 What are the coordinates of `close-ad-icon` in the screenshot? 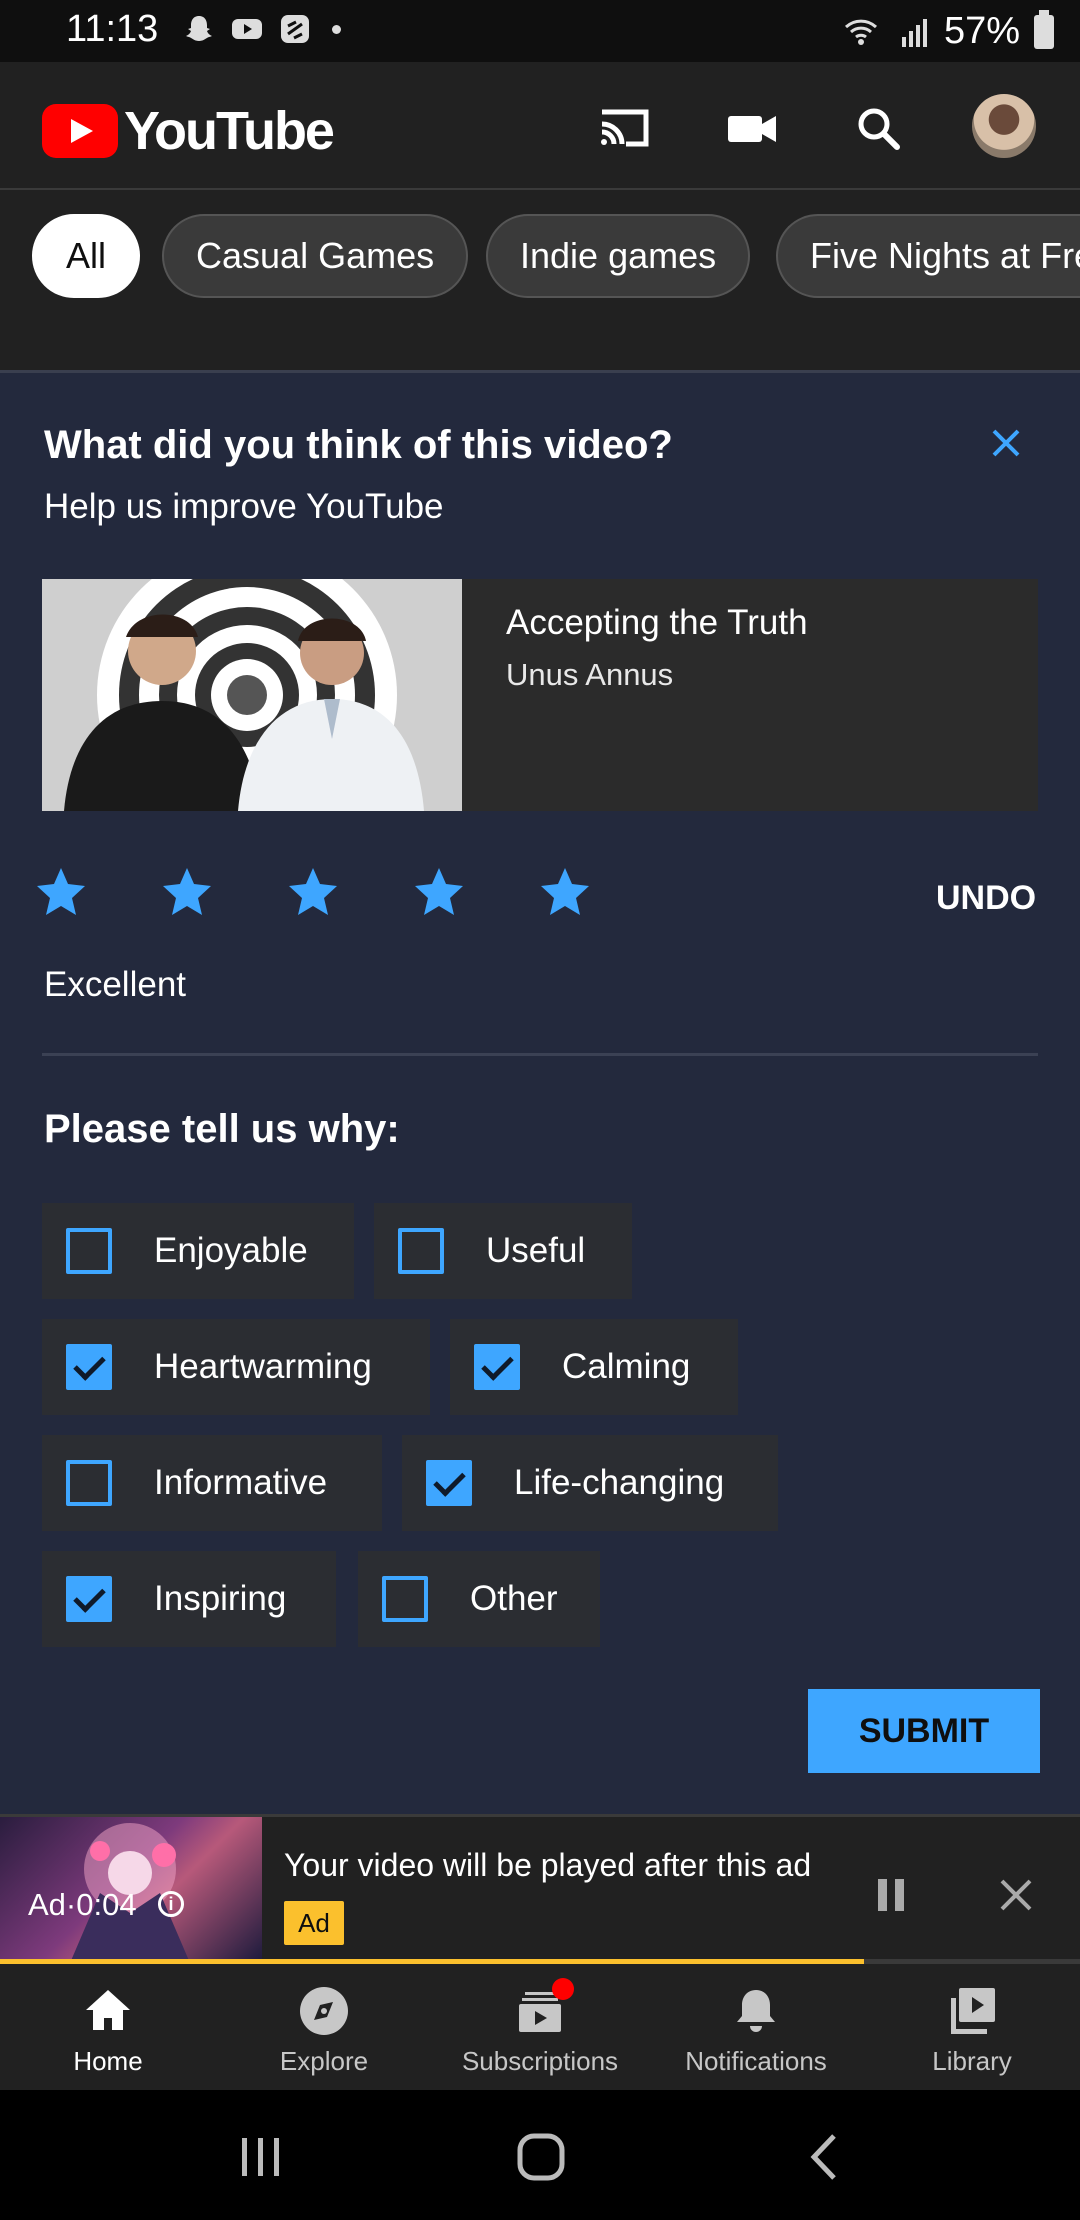 It's located at (1016, 1895).